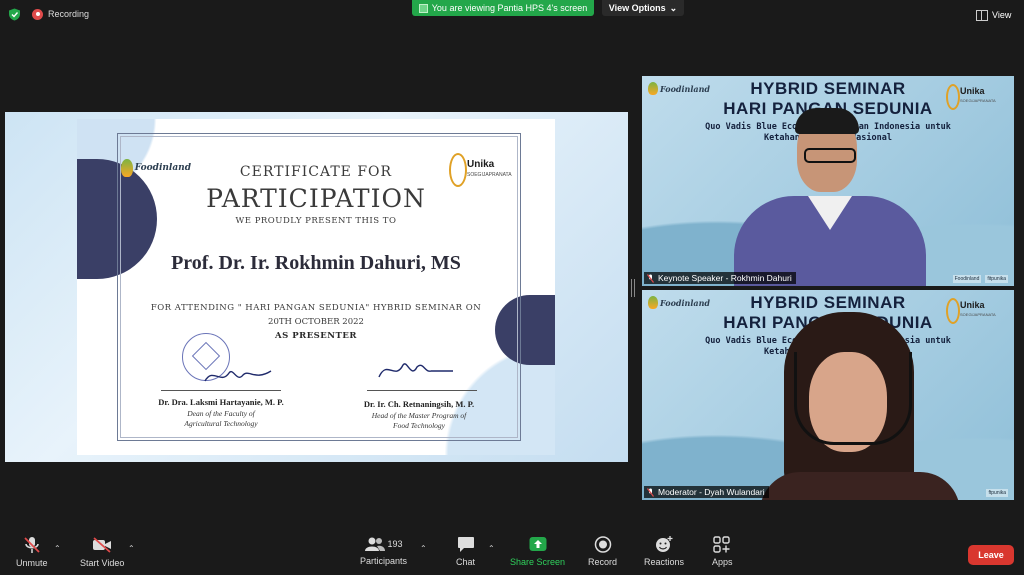 This screenshot has width=1024, height=575. What do you see at coordinates (466, 562) in the screenshot?
I see `chat-label: Chat` at bounding box center [466, 562].